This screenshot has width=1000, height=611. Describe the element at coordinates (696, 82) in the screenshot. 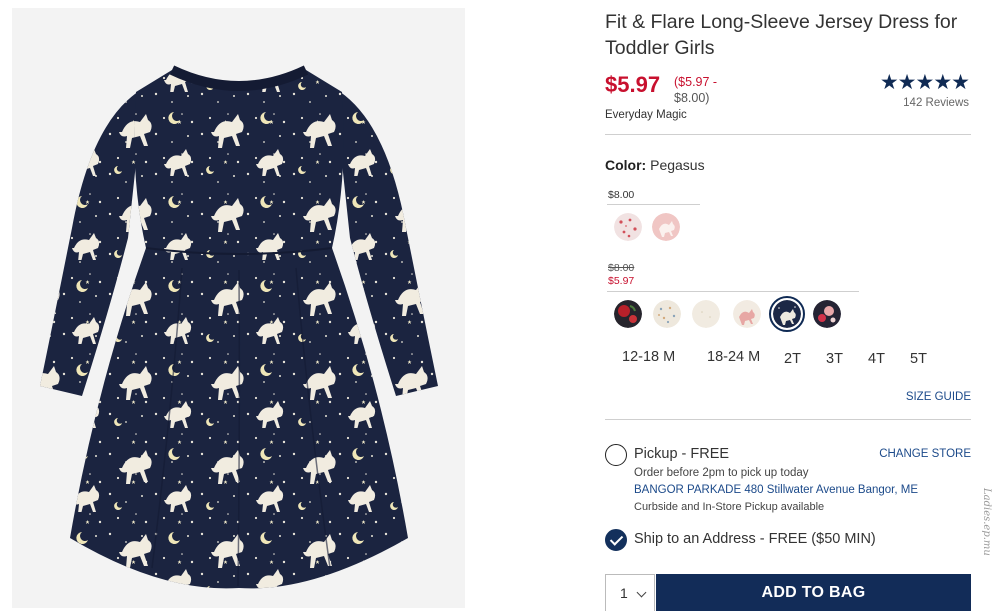

I see `price-range-line1: ($5.97 -` at that location.